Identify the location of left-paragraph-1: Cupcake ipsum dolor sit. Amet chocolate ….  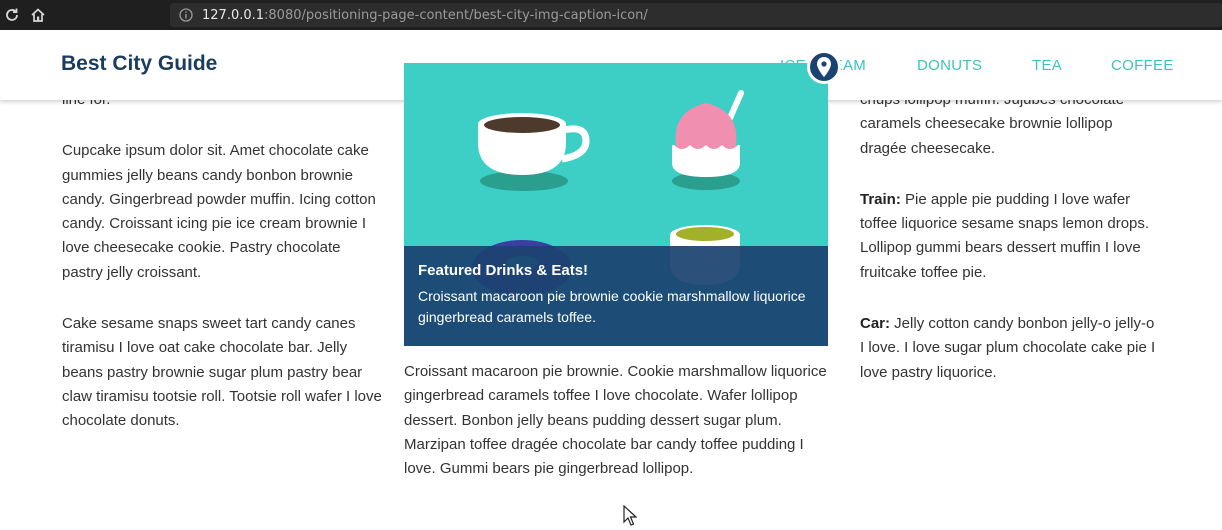
(219, 211).